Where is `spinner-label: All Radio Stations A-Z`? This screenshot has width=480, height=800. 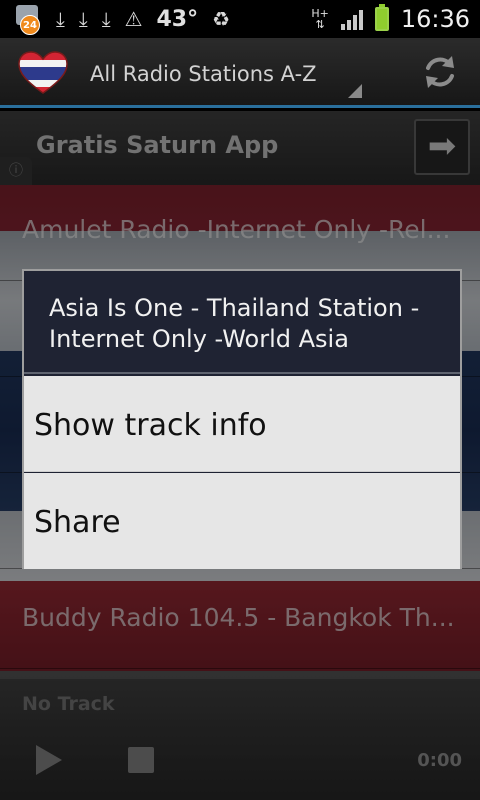
spinner-label: All Radio Stations A-Z is located at coordinates (203, 74).